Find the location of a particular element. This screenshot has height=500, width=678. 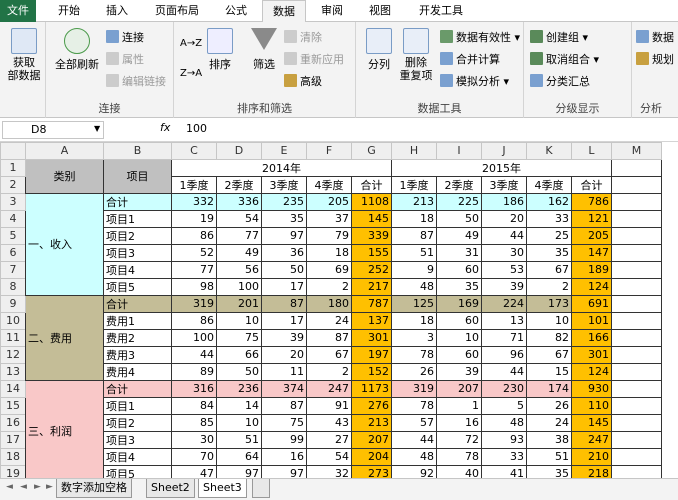

row-header: 18 is located at coordinates (13, 456).